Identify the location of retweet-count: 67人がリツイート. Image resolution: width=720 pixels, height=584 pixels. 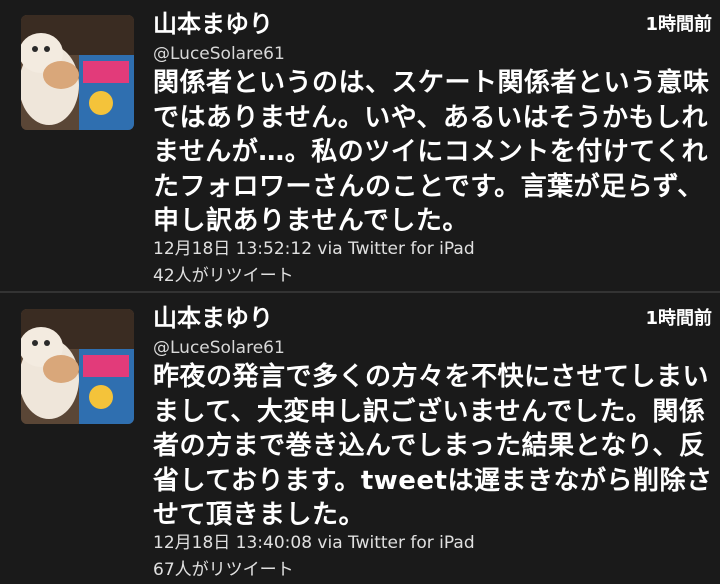
(223, 567).